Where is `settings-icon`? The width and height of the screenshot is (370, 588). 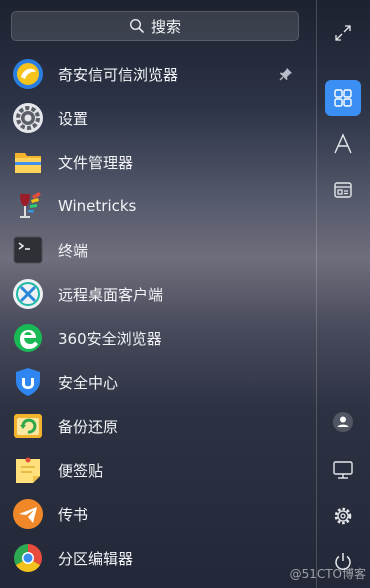 settings-icon is located at coordinates (343, 516).